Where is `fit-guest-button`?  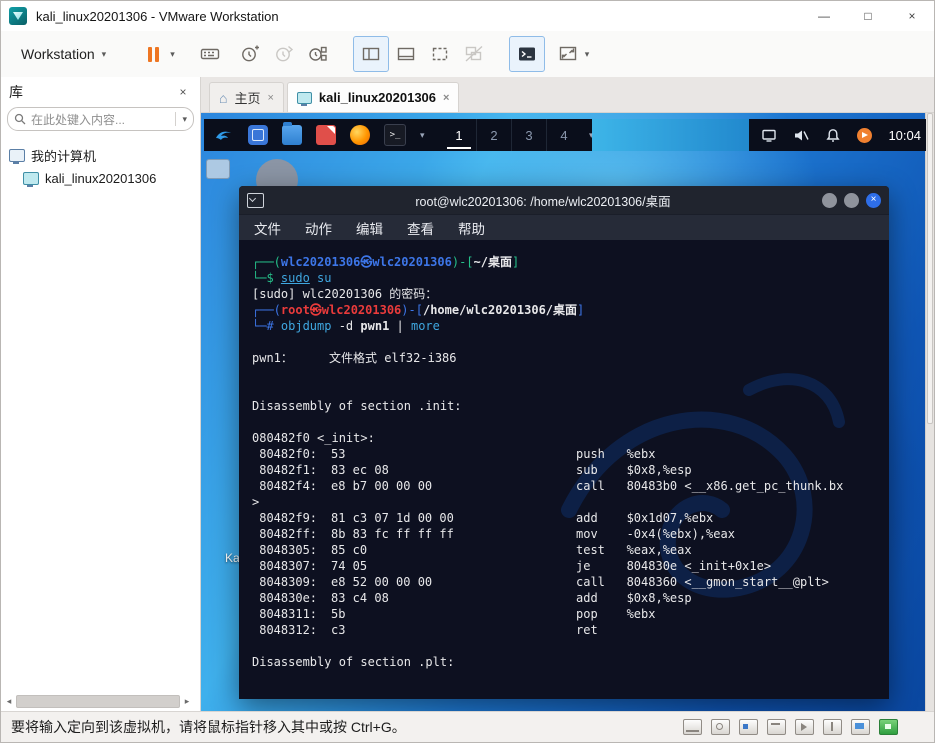 fit-guest-button is located at coordinates (440, 54).